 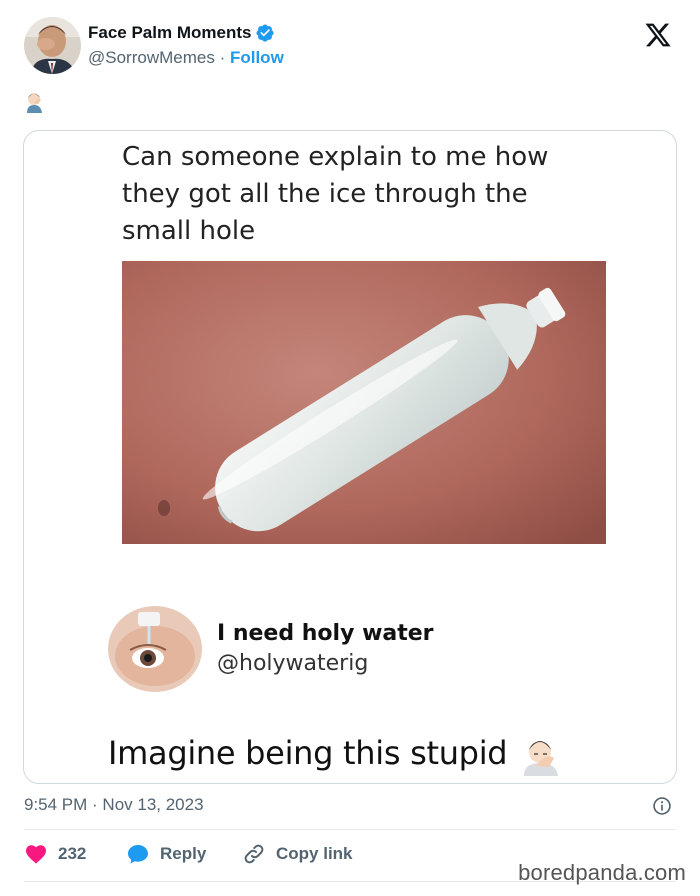 What do you see at coordinates (314, 853) in the screenshot?
I see `copy-link-label: Copy link` at bounding box center [314, 853].